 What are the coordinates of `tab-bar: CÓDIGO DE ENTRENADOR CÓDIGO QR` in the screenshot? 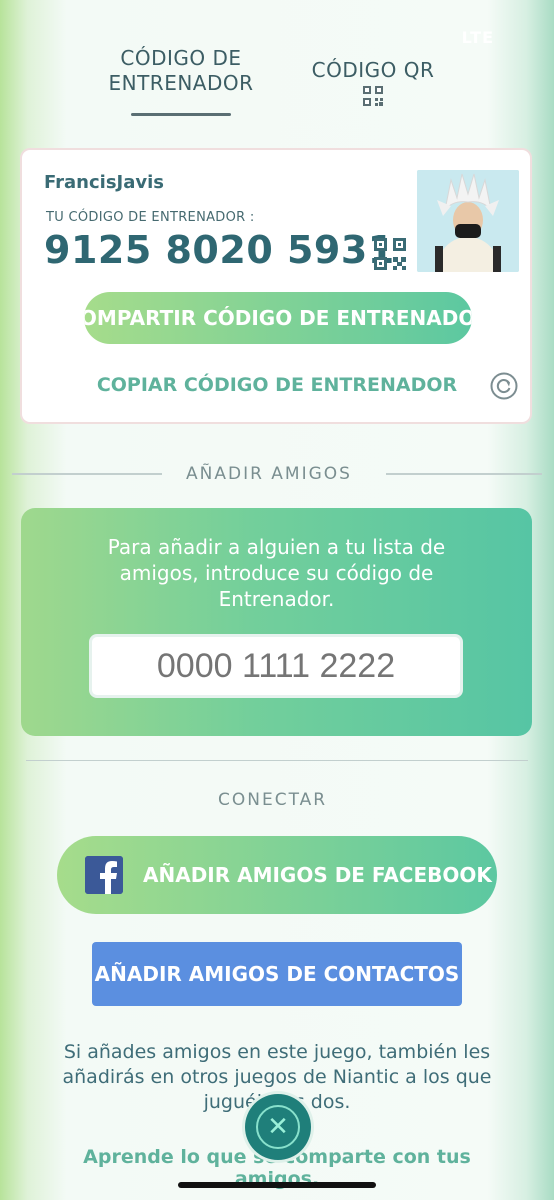 It's located at (277, 80).